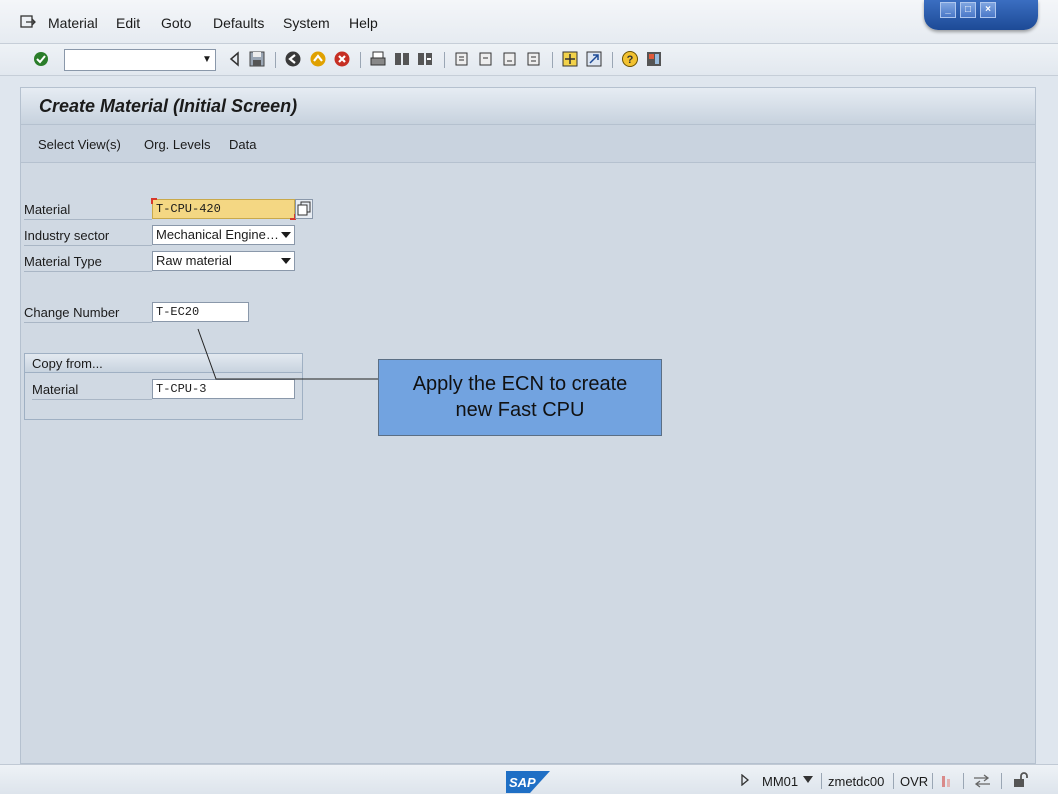  I want to click on layout-menu-icon, so click(654, 59).